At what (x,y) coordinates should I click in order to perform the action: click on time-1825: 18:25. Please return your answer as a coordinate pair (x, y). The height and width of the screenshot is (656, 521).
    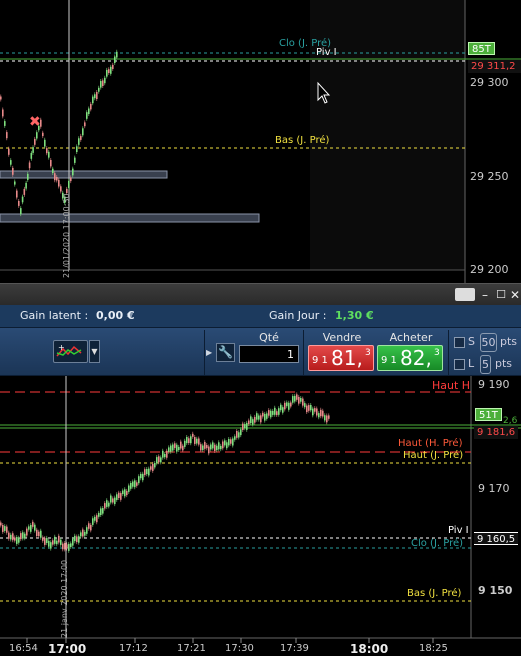
    Looking at the image, I should click on (433, 648).